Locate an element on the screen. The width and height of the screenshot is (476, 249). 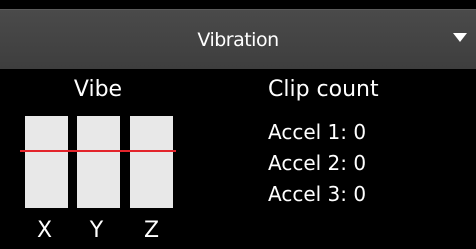
clip-count-title: Clip count is located at coordinates (323, 89).